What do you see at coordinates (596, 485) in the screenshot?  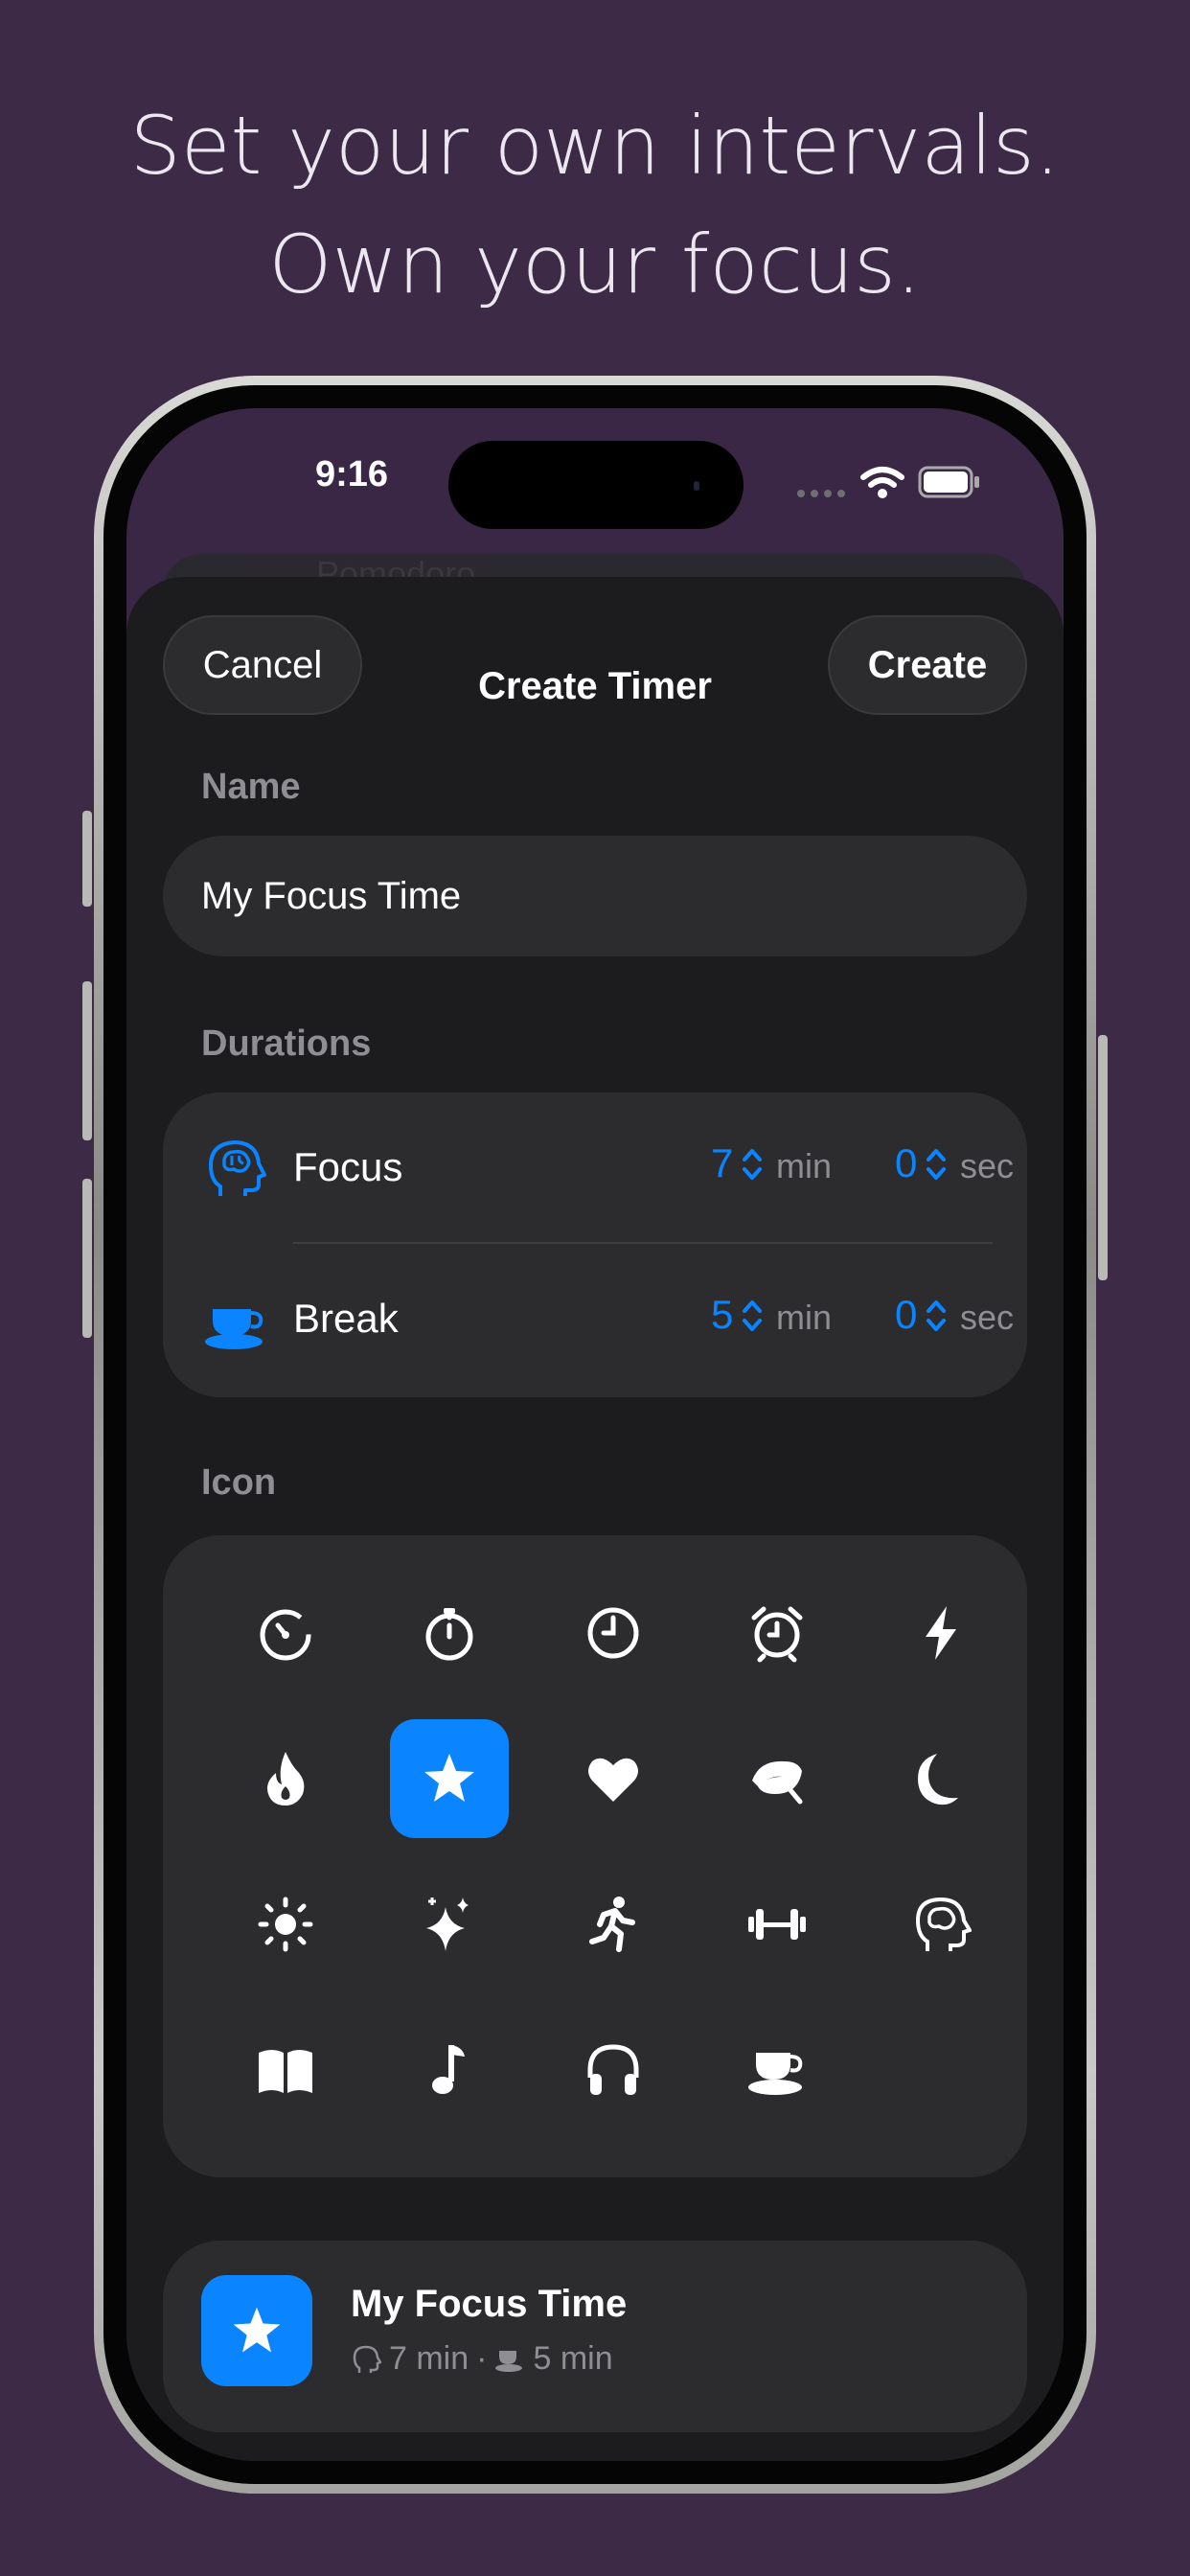 I see `dynamic-island` at bounding box center [596, 485].